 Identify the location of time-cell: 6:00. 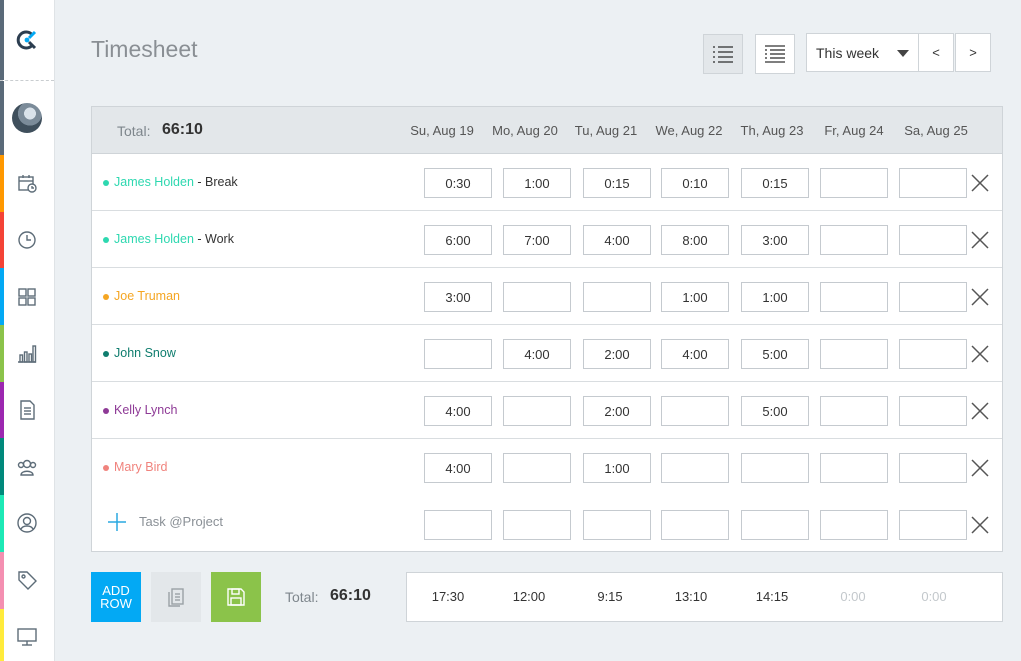
(458, 240).